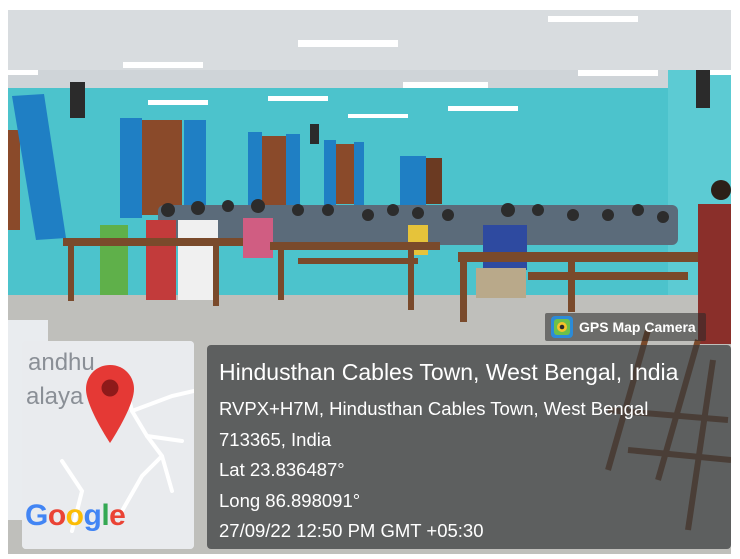 The width and height of the screenshot is (740, 559). I want to click on latitude-text: Lat 23.836487°, so click(282, 469).